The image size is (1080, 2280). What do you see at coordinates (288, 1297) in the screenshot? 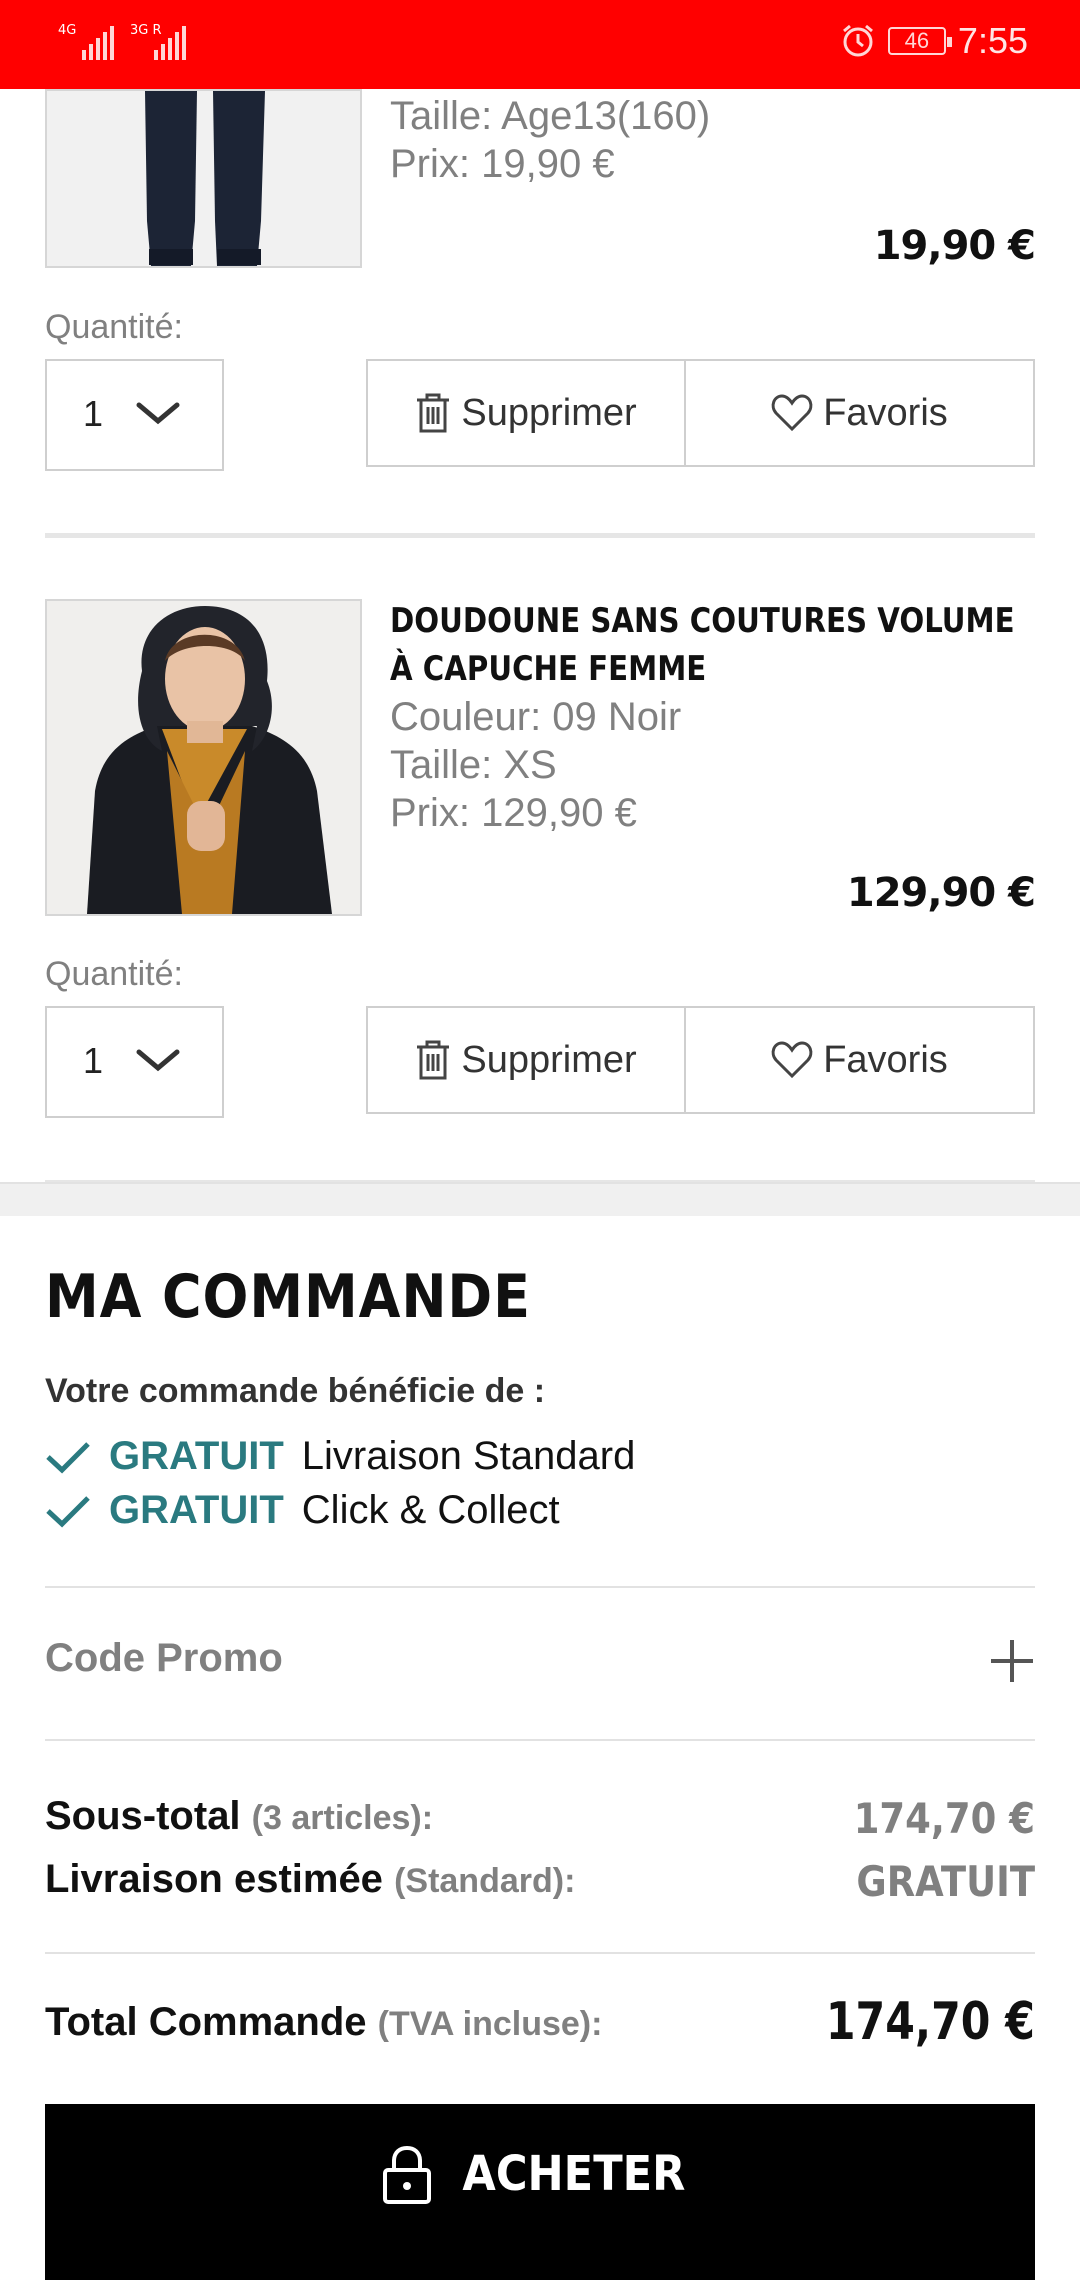
I see `order-title: MA COMMANDE` at bounding box center [288, 1297].